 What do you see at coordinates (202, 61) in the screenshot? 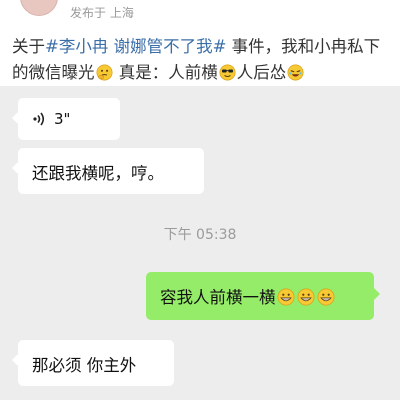
I see `post-body: 关于#李小冉 谢娜管不了我# 事件，我和小冉私下的微信曝光 真是：人前横 人后怂` at bounding box center [202, 61].